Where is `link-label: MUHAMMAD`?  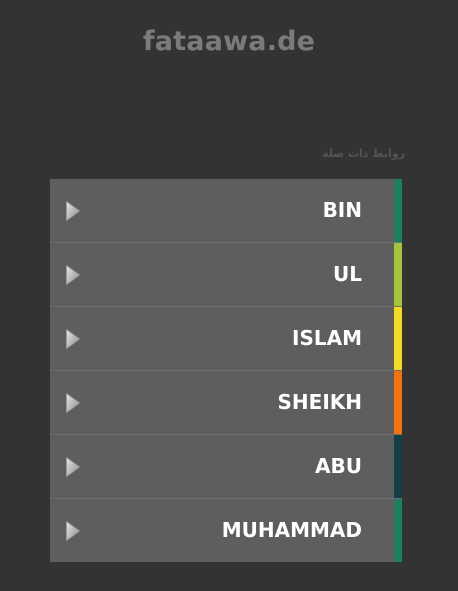 link-label: MUHAMMAD is located at coordinates (291, 530).